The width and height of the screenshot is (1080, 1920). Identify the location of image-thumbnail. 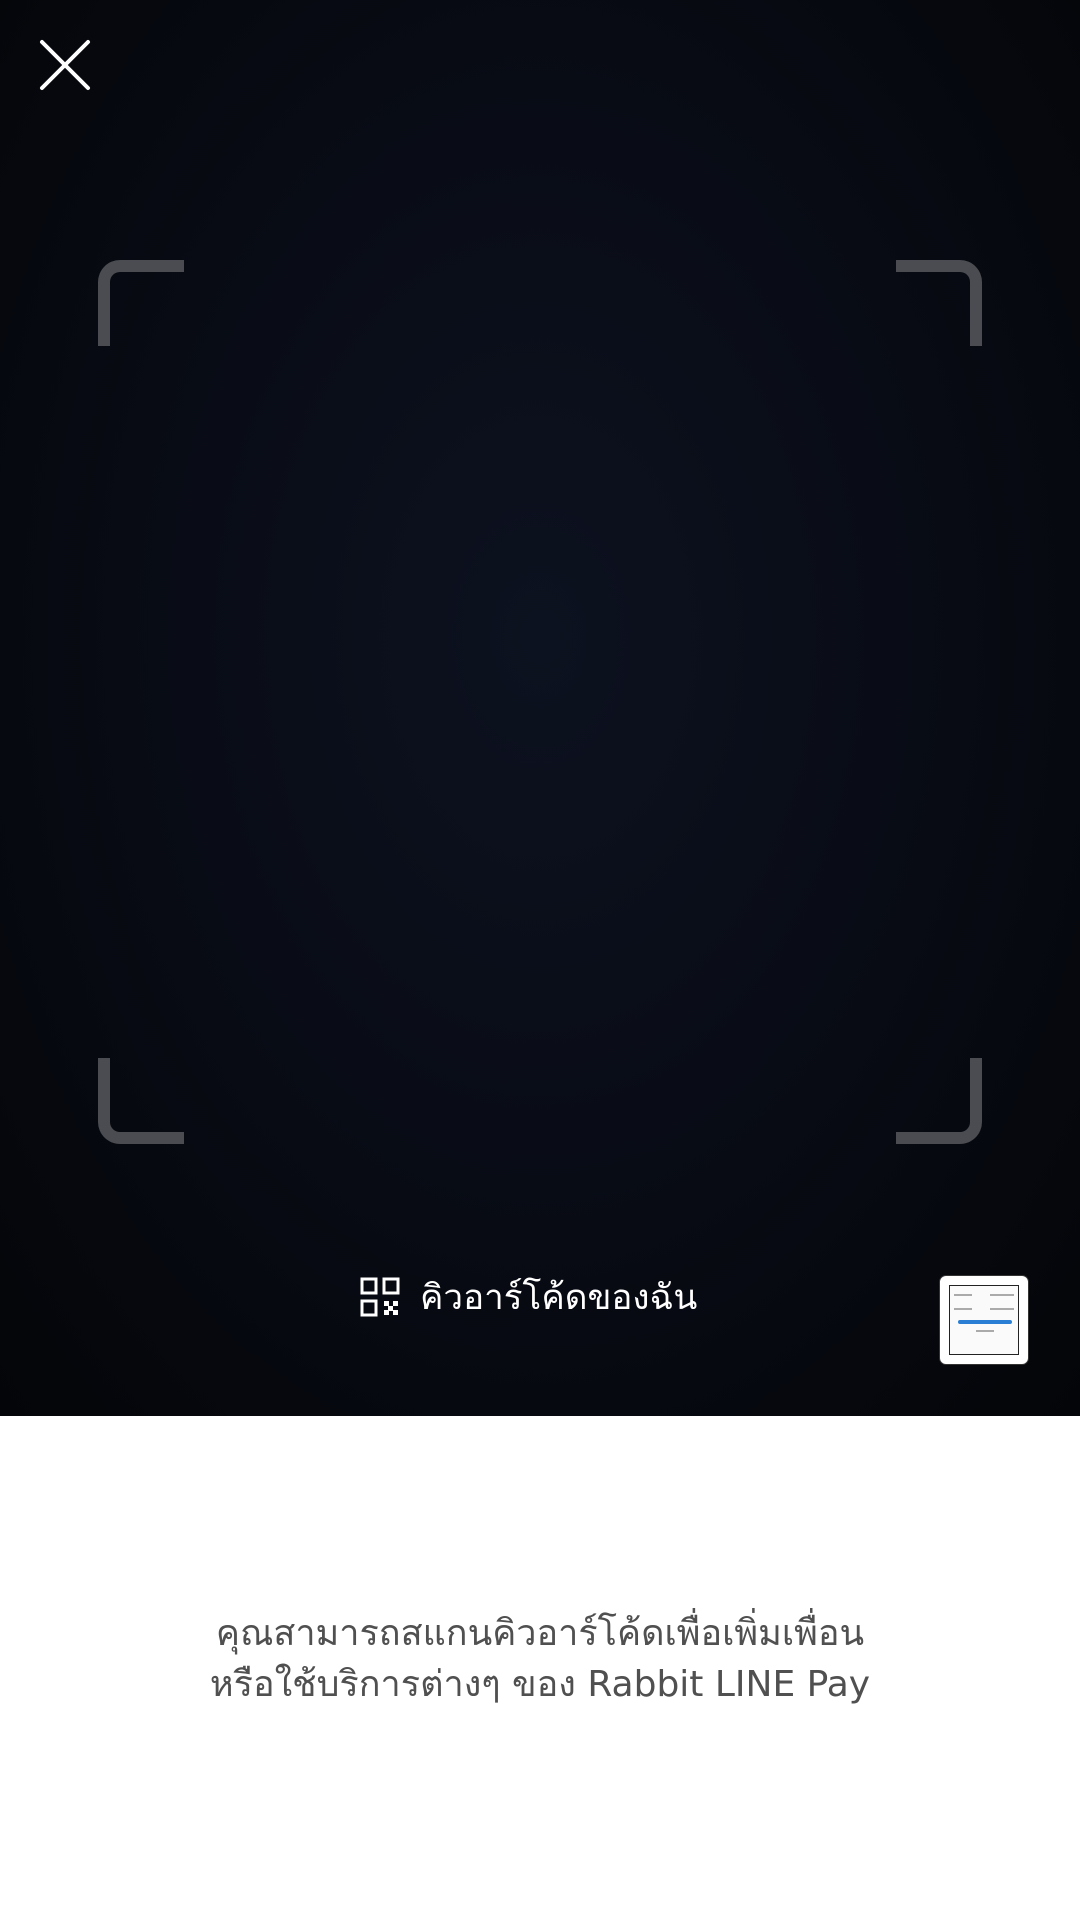
(984, 1320).